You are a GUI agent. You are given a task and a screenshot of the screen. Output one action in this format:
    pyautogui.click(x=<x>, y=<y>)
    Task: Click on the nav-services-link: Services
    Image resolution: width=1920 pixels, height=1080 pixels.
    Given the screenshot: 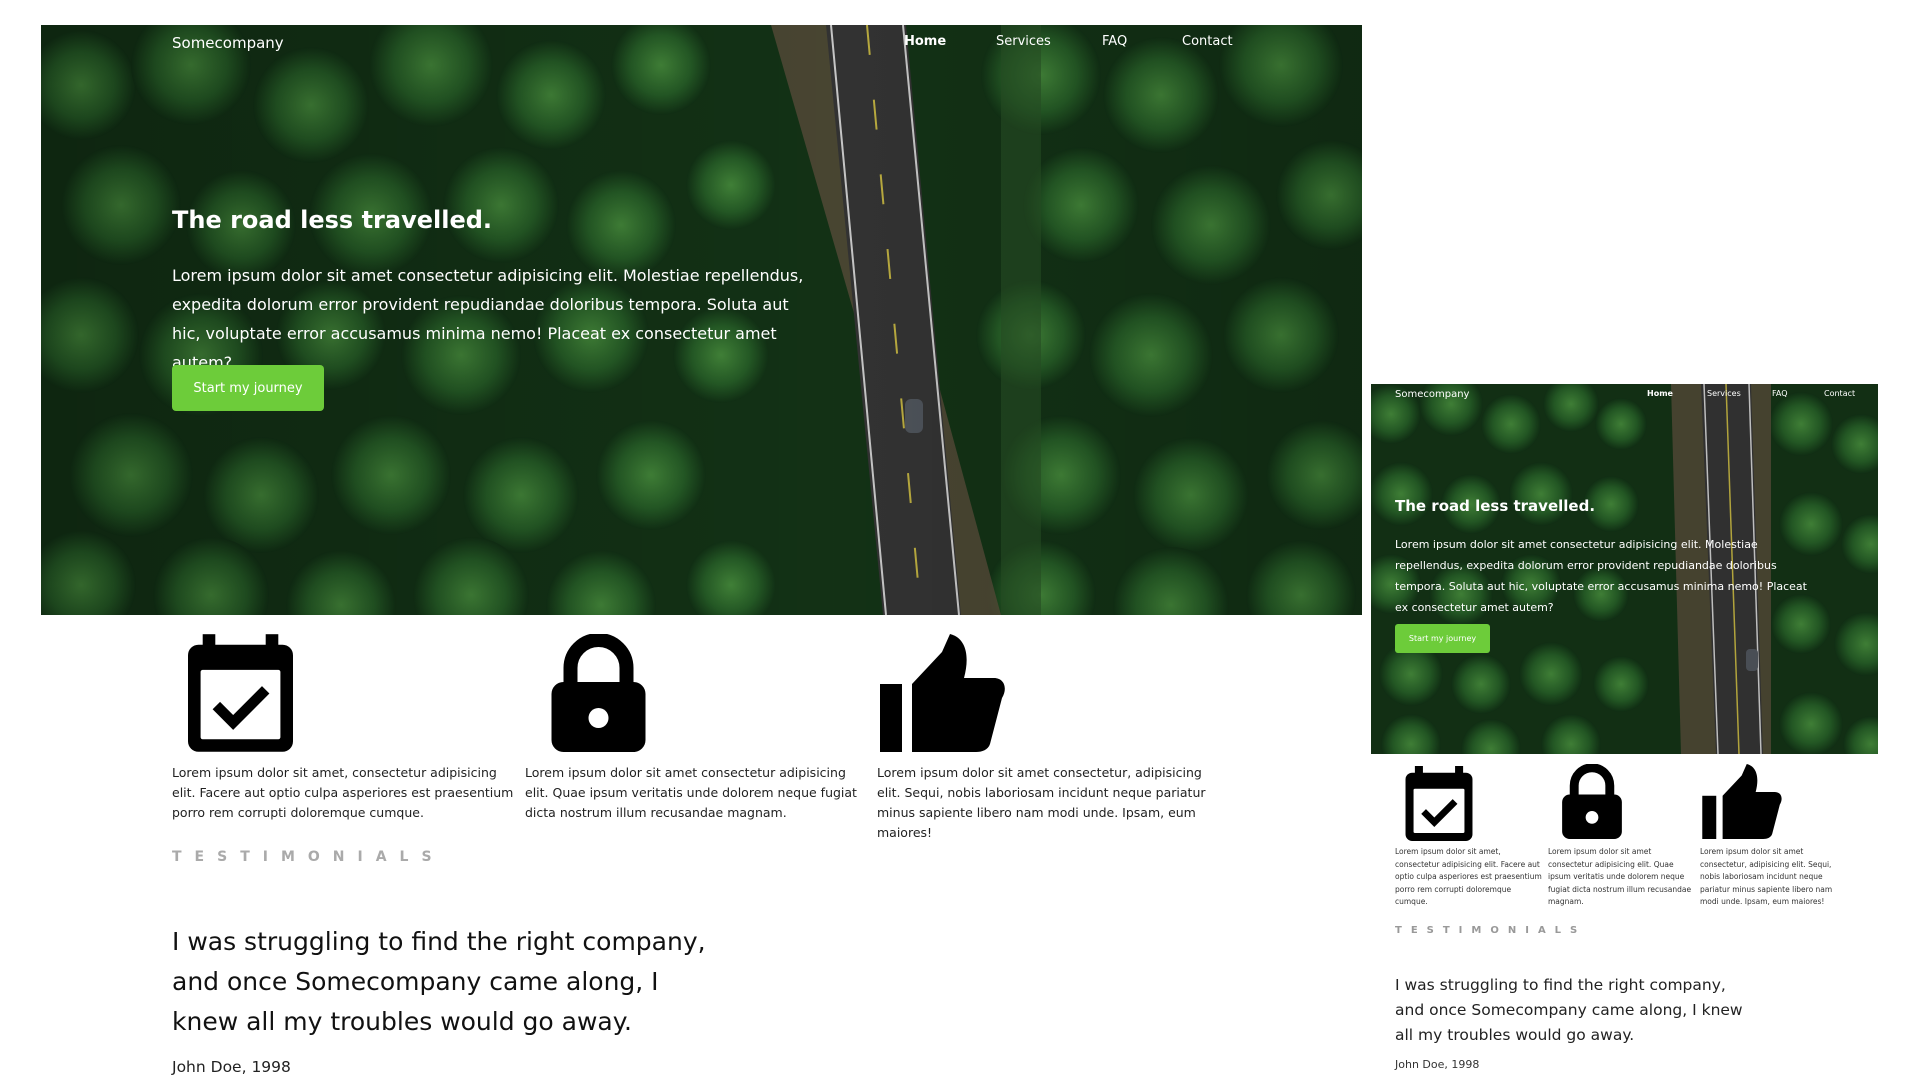 What is the action you would take?
    pyautogui.click(x=1023, y=41)
    